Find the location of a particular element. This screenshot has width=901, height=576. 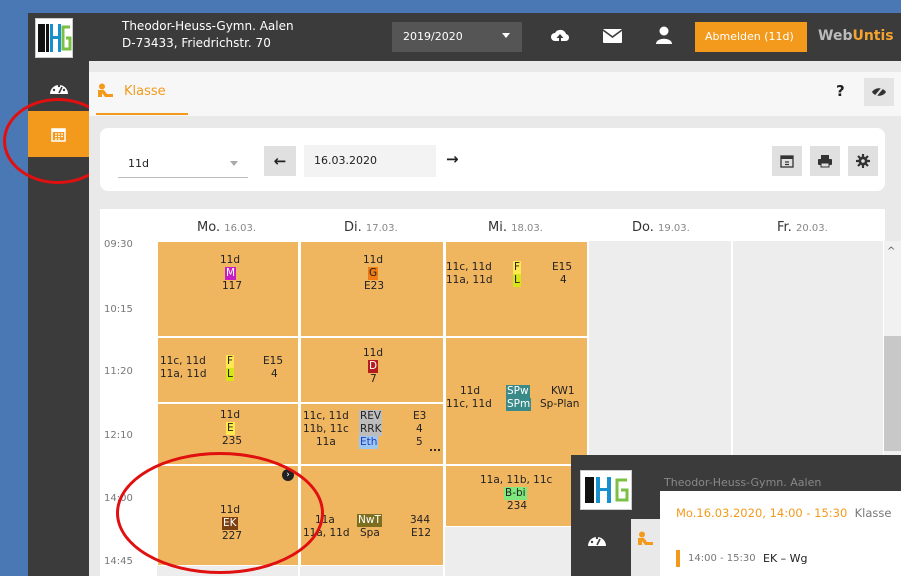

lesson-subject: B-bi is located at coordinates (515, 493).